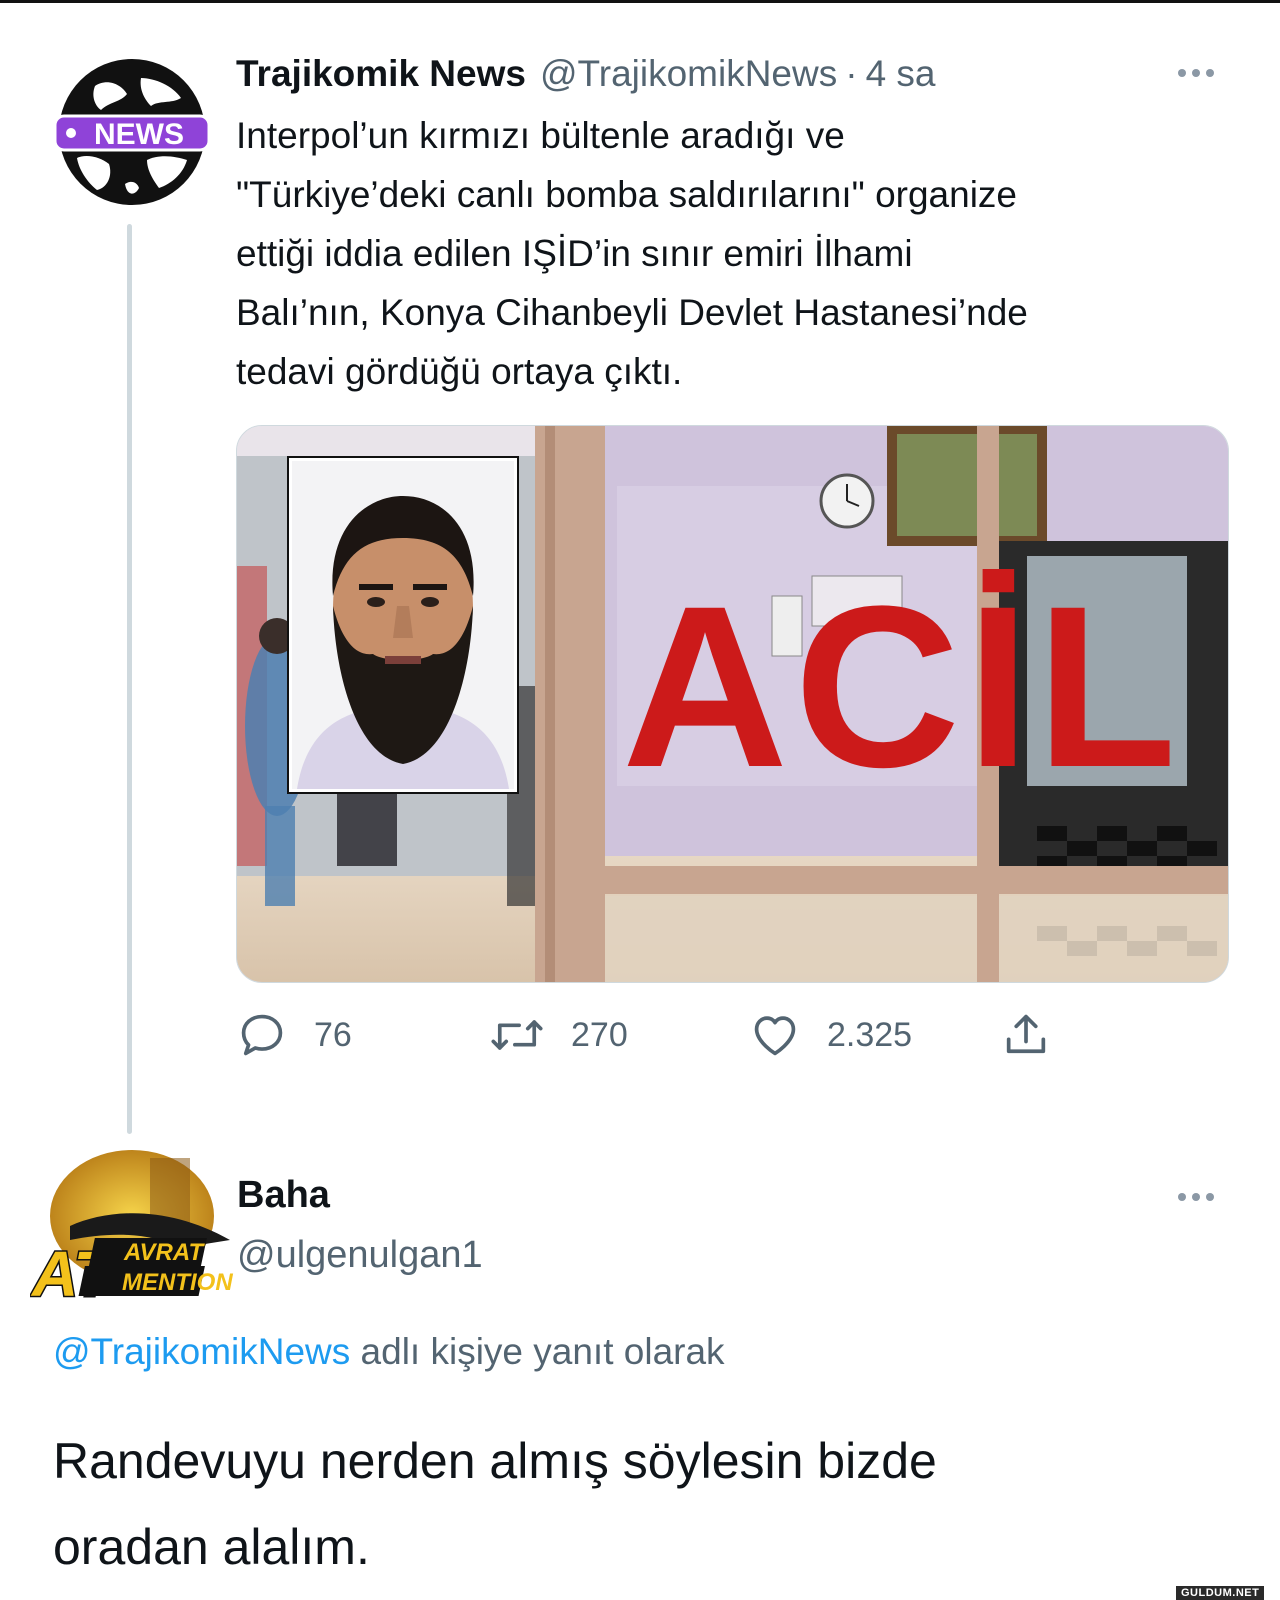 This screenshot has width=1280, height=1600. I want to click on reply-author-handle: @ulgenulgan1, so click(360, 1255).